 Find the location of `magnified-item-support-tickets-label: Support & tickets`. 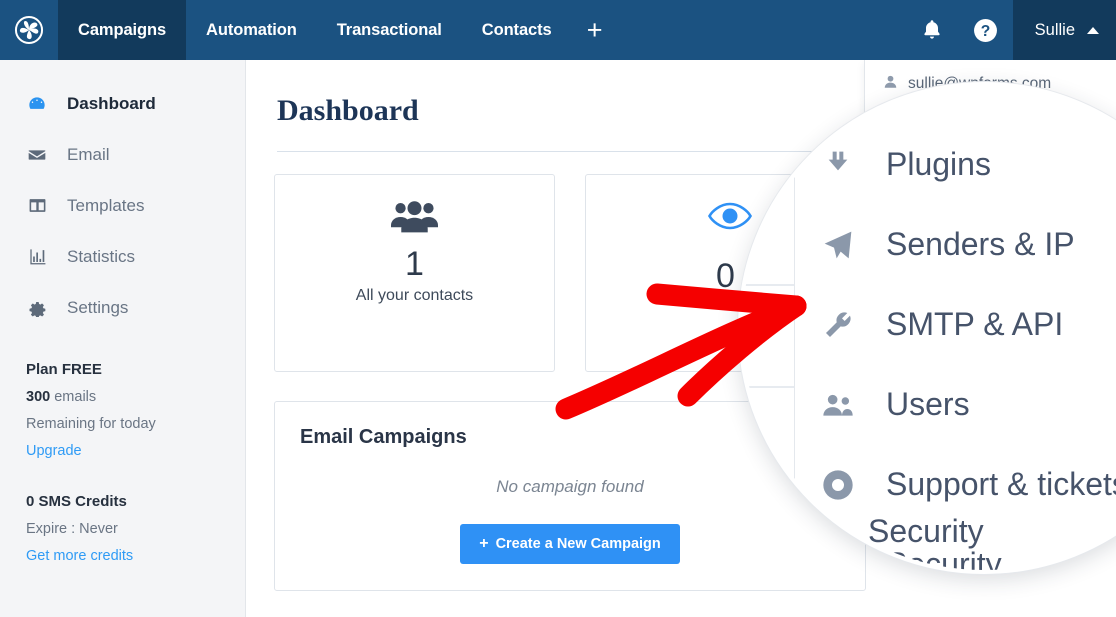

magnified-item-support-tickets-label: Support & tickets is located at coordinates (1001, 484).